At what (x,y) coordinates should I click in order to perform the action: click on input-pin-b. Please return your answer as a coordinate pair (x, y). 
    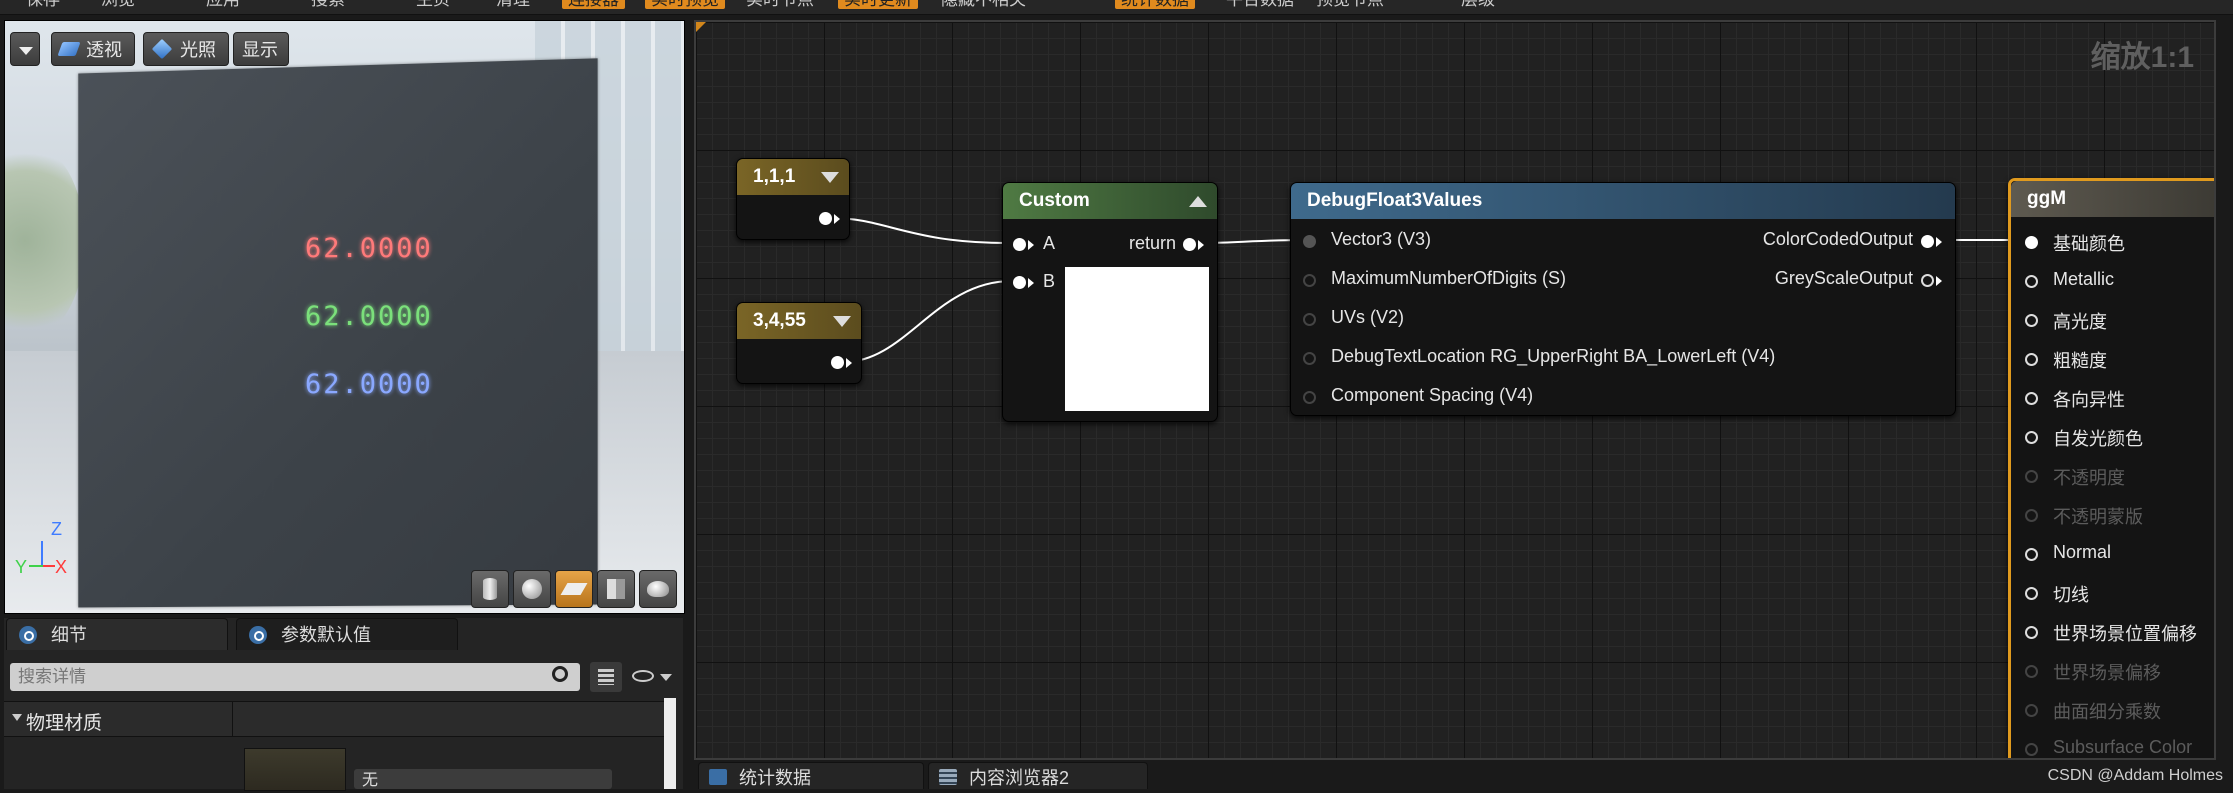
    Looking at the image, I should click on (1019, 282).